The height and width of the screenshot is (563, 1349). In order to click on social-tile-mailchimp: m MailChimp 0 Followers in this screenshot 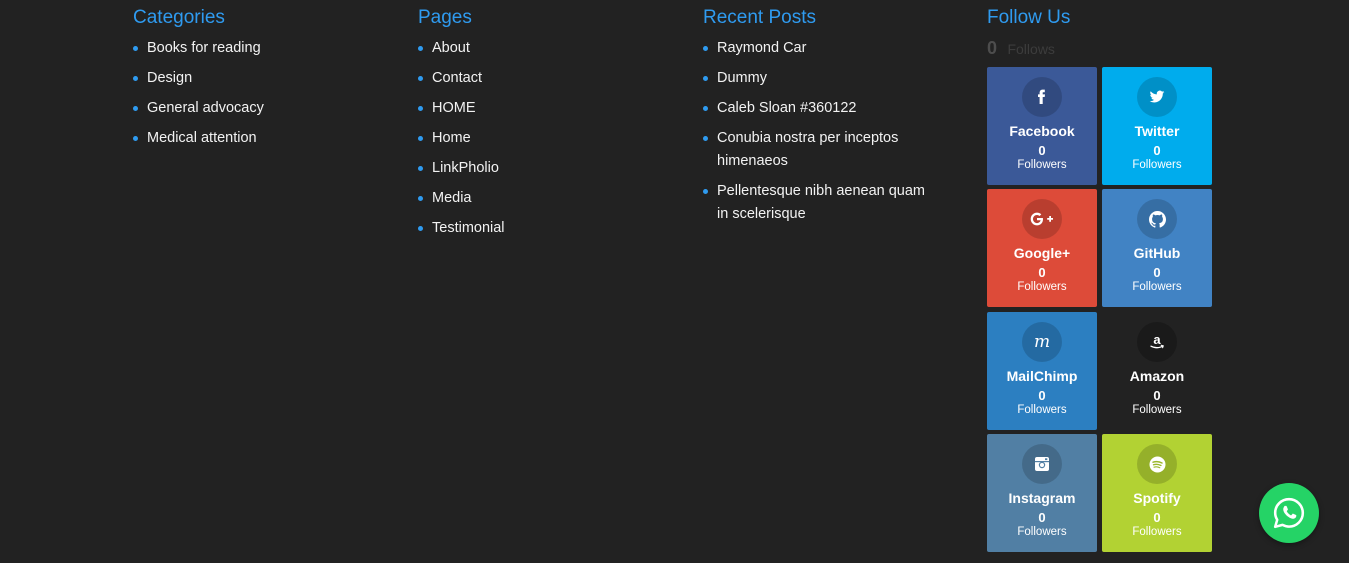, I will do `click(1042, 371)`.